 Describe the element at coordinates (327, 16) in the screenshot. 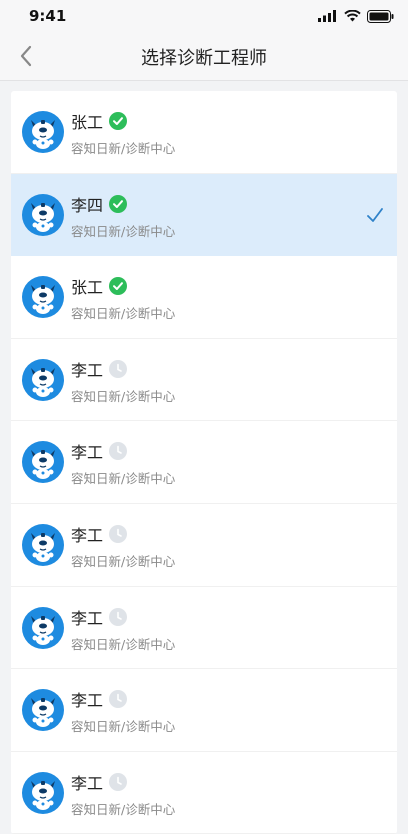

I see `signal-icon` at that location.